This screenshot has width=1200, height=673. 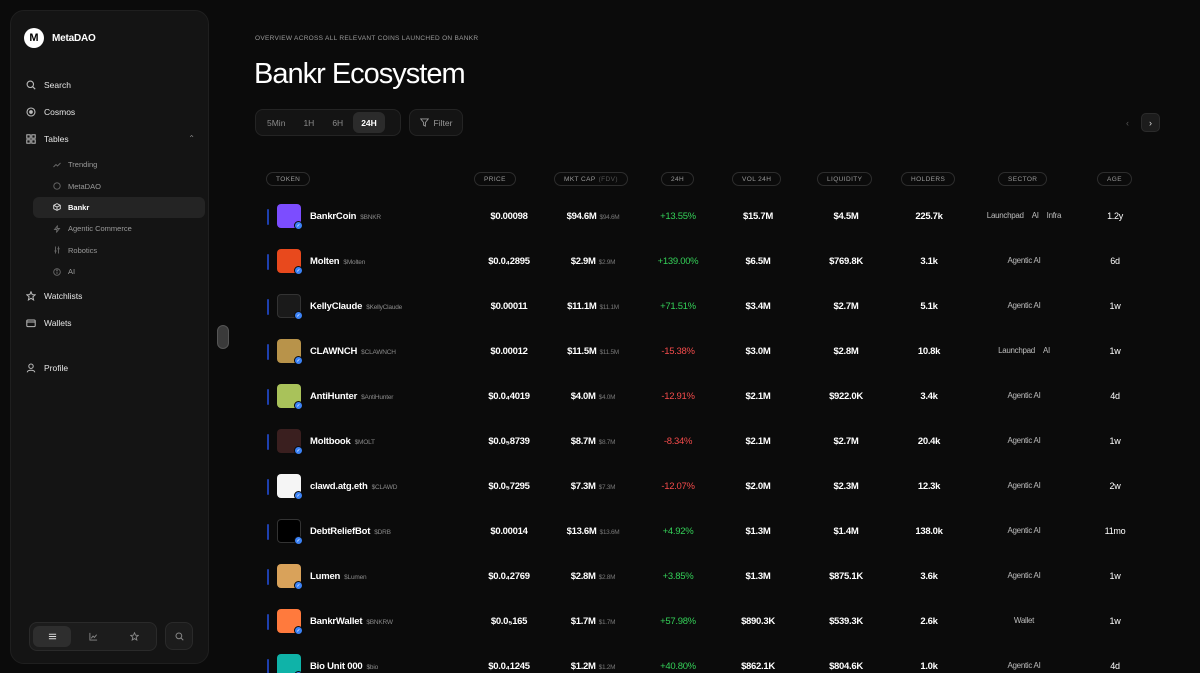 What do you see at coordinates (436, 122) in the screenshot?
I see `filter-button: Filter` at bounding box center [436, 122].